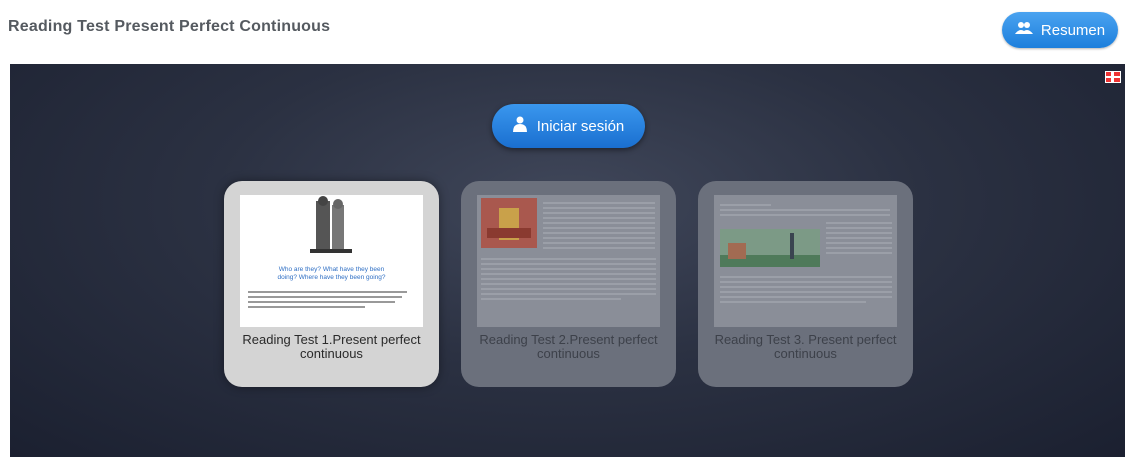  What do you see at coordinates (580, 126) in the screenshot?
I see `login-button-label: Iniciar sesión` at bounding box center [580, 126].